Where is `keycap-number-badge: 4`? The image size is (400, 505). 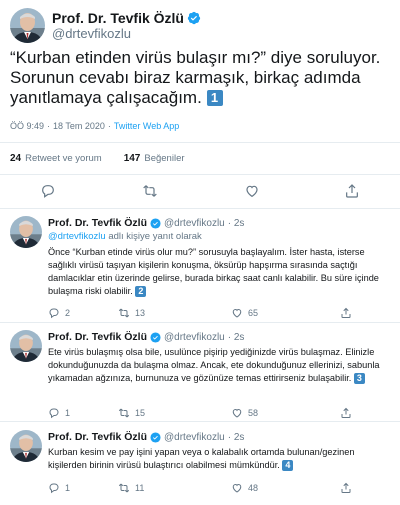
keycap-number-badge: 4 is located at coordinates (288, 465).